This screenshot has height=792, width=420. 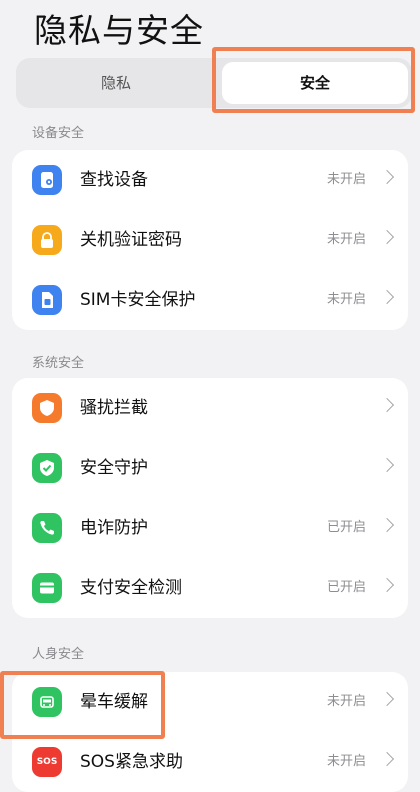 I want to click on sim-protection-label: SIM卡安全保护, so click(x=138, y=300).